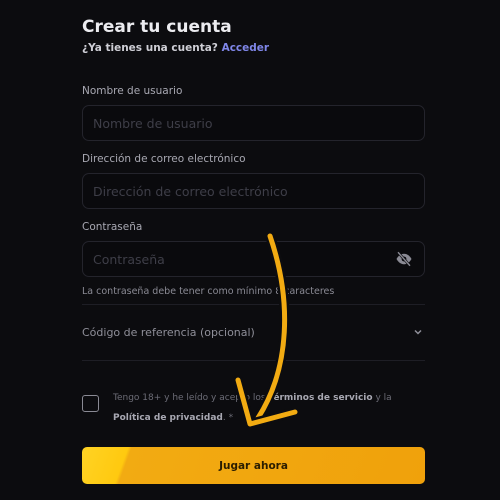 Image resolution: width=500 pixels, height=500 pixels. Describe the element at coordinates (243, 259) in the screenshot. I see `password-input` at that location.